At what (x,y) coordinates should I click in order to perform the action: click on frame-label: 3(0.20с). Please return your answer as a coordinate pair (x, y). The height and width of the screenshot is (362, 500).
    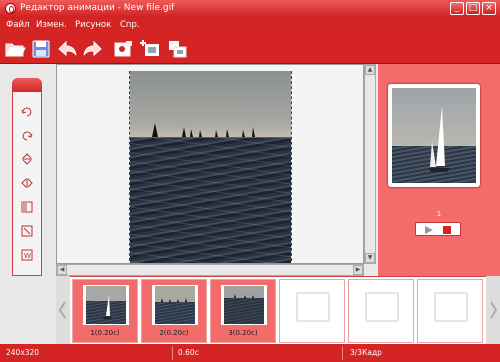
    Looking at the image, I should click on (243, 333).